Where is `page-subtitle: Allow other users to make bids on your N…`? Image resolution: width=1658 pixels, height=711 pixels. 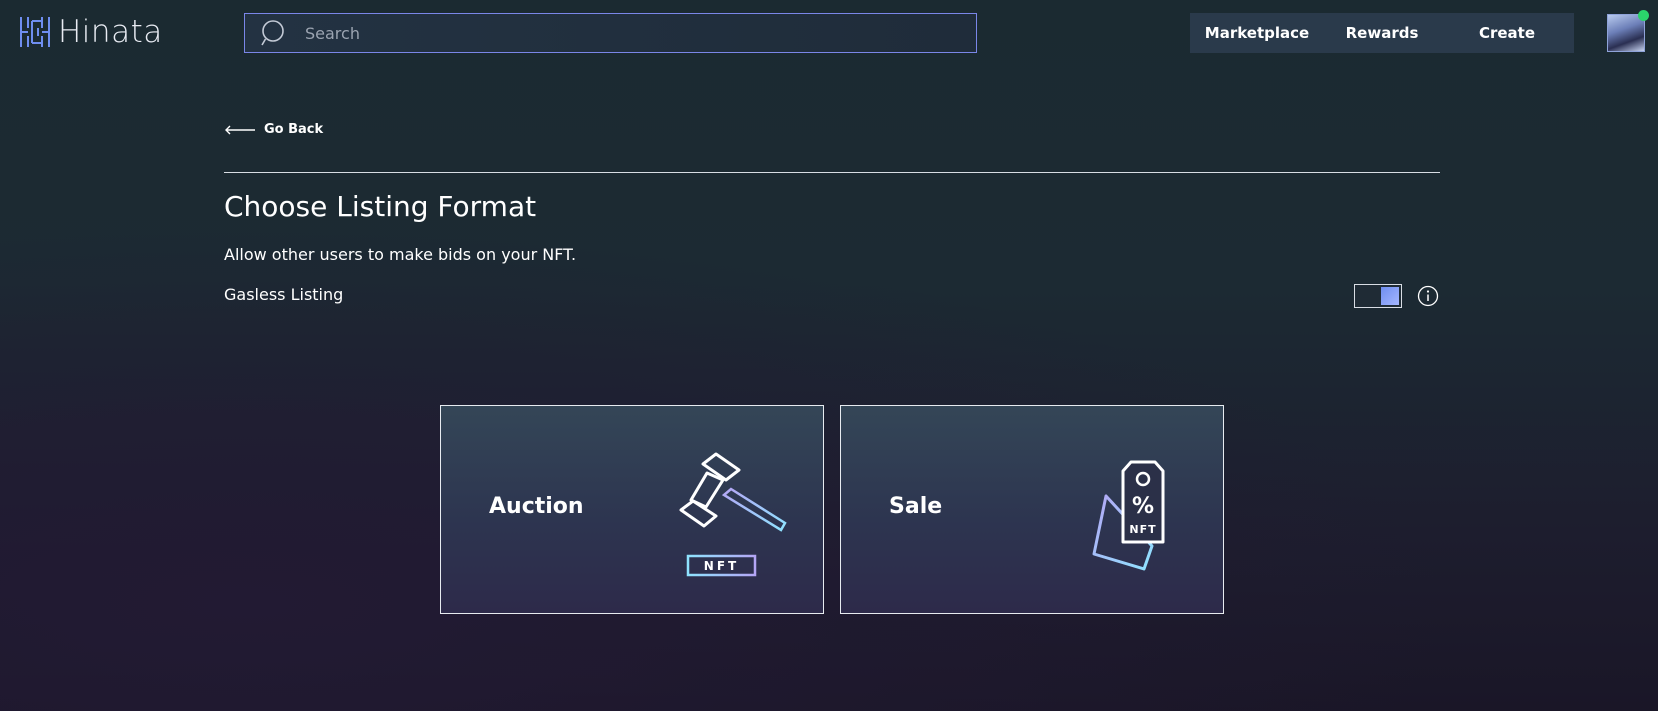
page-subtitle: Allow other users to make bids on your N… is located at coordinates (400, 254).